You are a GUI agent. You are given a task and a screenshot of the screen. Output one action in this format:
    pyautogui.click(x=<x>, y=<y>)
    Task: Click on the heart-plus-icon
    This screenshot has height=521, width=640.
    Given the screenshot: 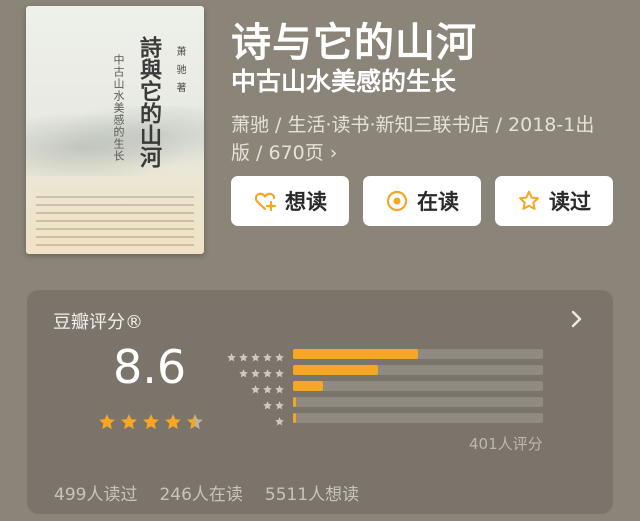 What is the action you would take?
    pyautogui.click(x=265, y=202)
    